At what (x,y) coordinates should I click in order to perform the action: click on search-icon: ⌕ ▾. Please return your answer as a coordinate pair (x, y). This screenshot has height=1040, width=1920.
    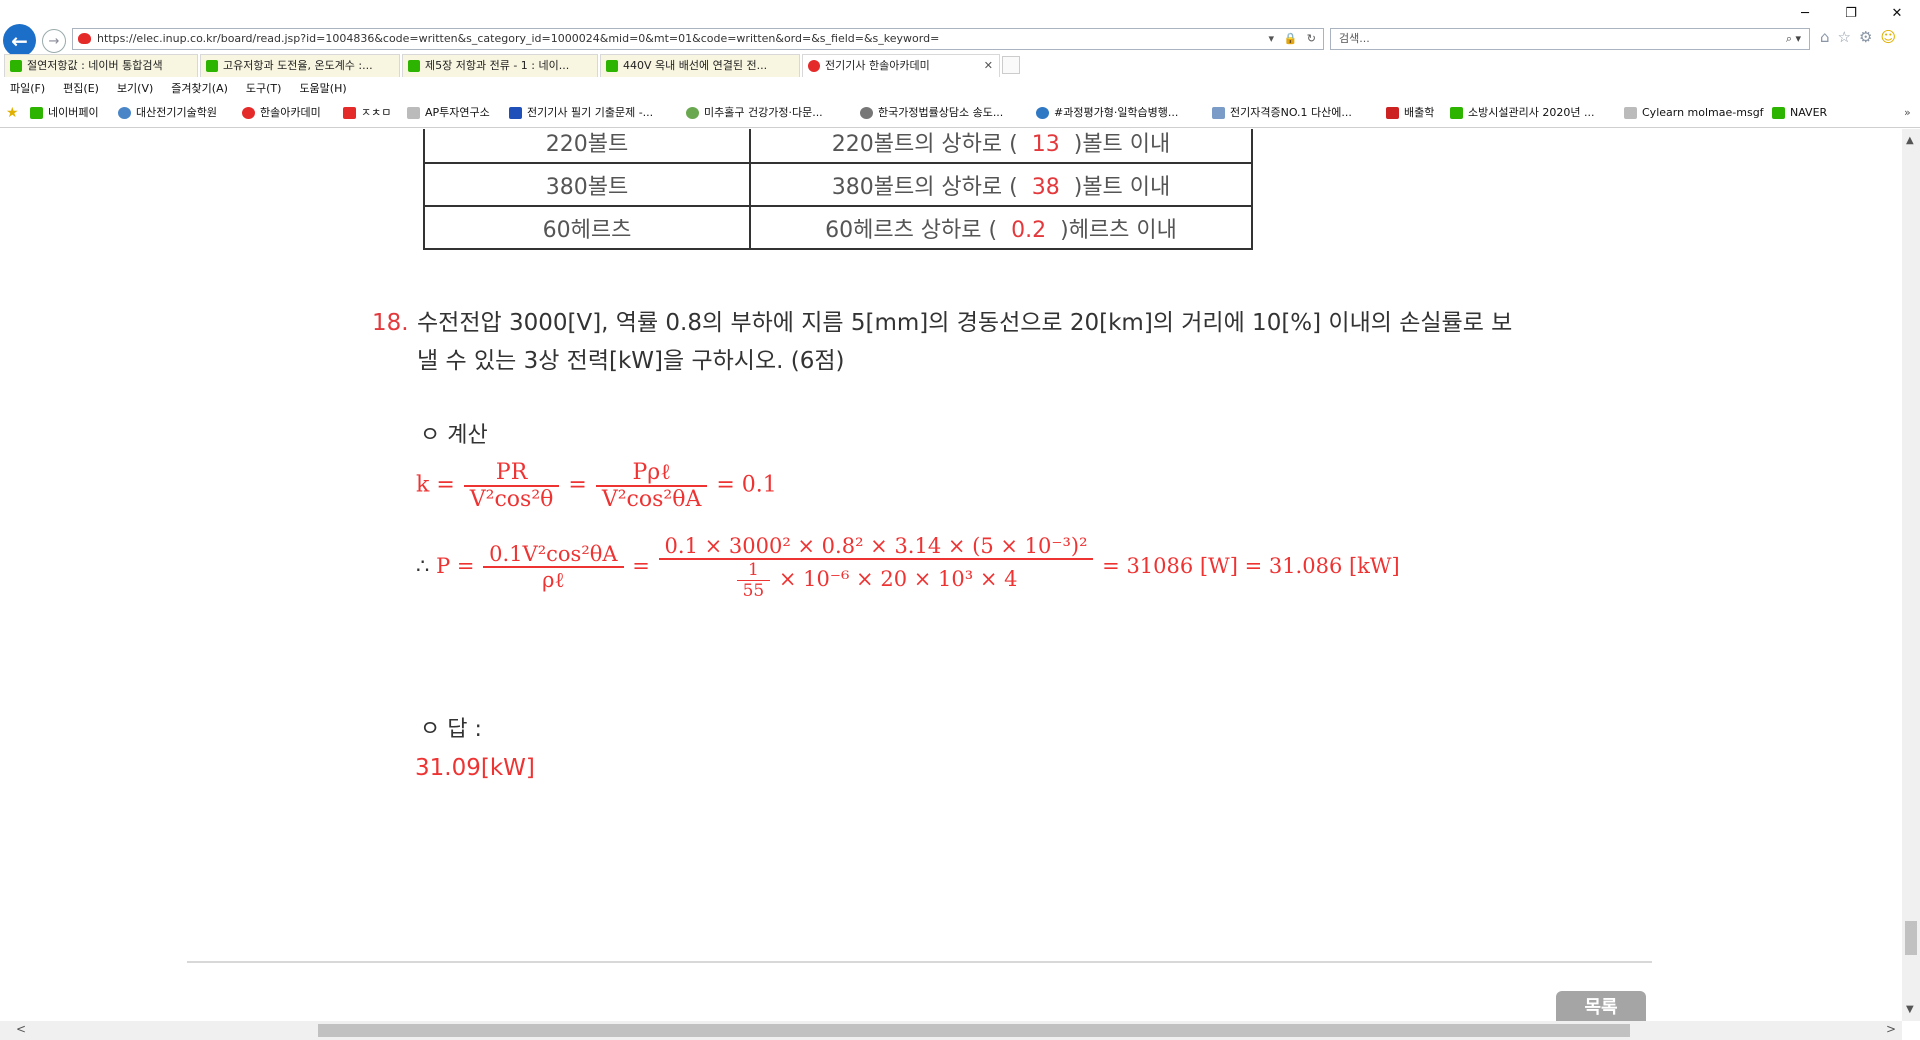
    Looking at the image, I should click on (1793, 39).